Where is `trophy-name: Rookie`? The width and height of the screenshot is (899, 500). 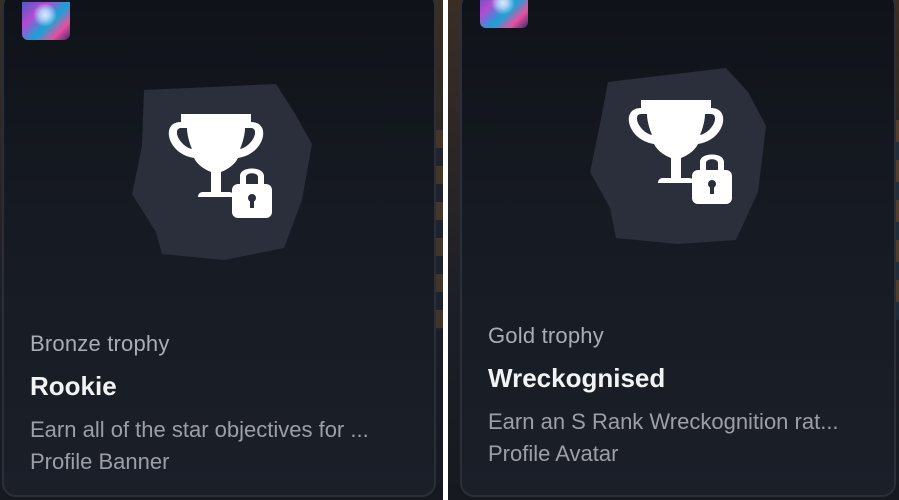
trophy-name: Rookie is located at coordinates (73, 386).